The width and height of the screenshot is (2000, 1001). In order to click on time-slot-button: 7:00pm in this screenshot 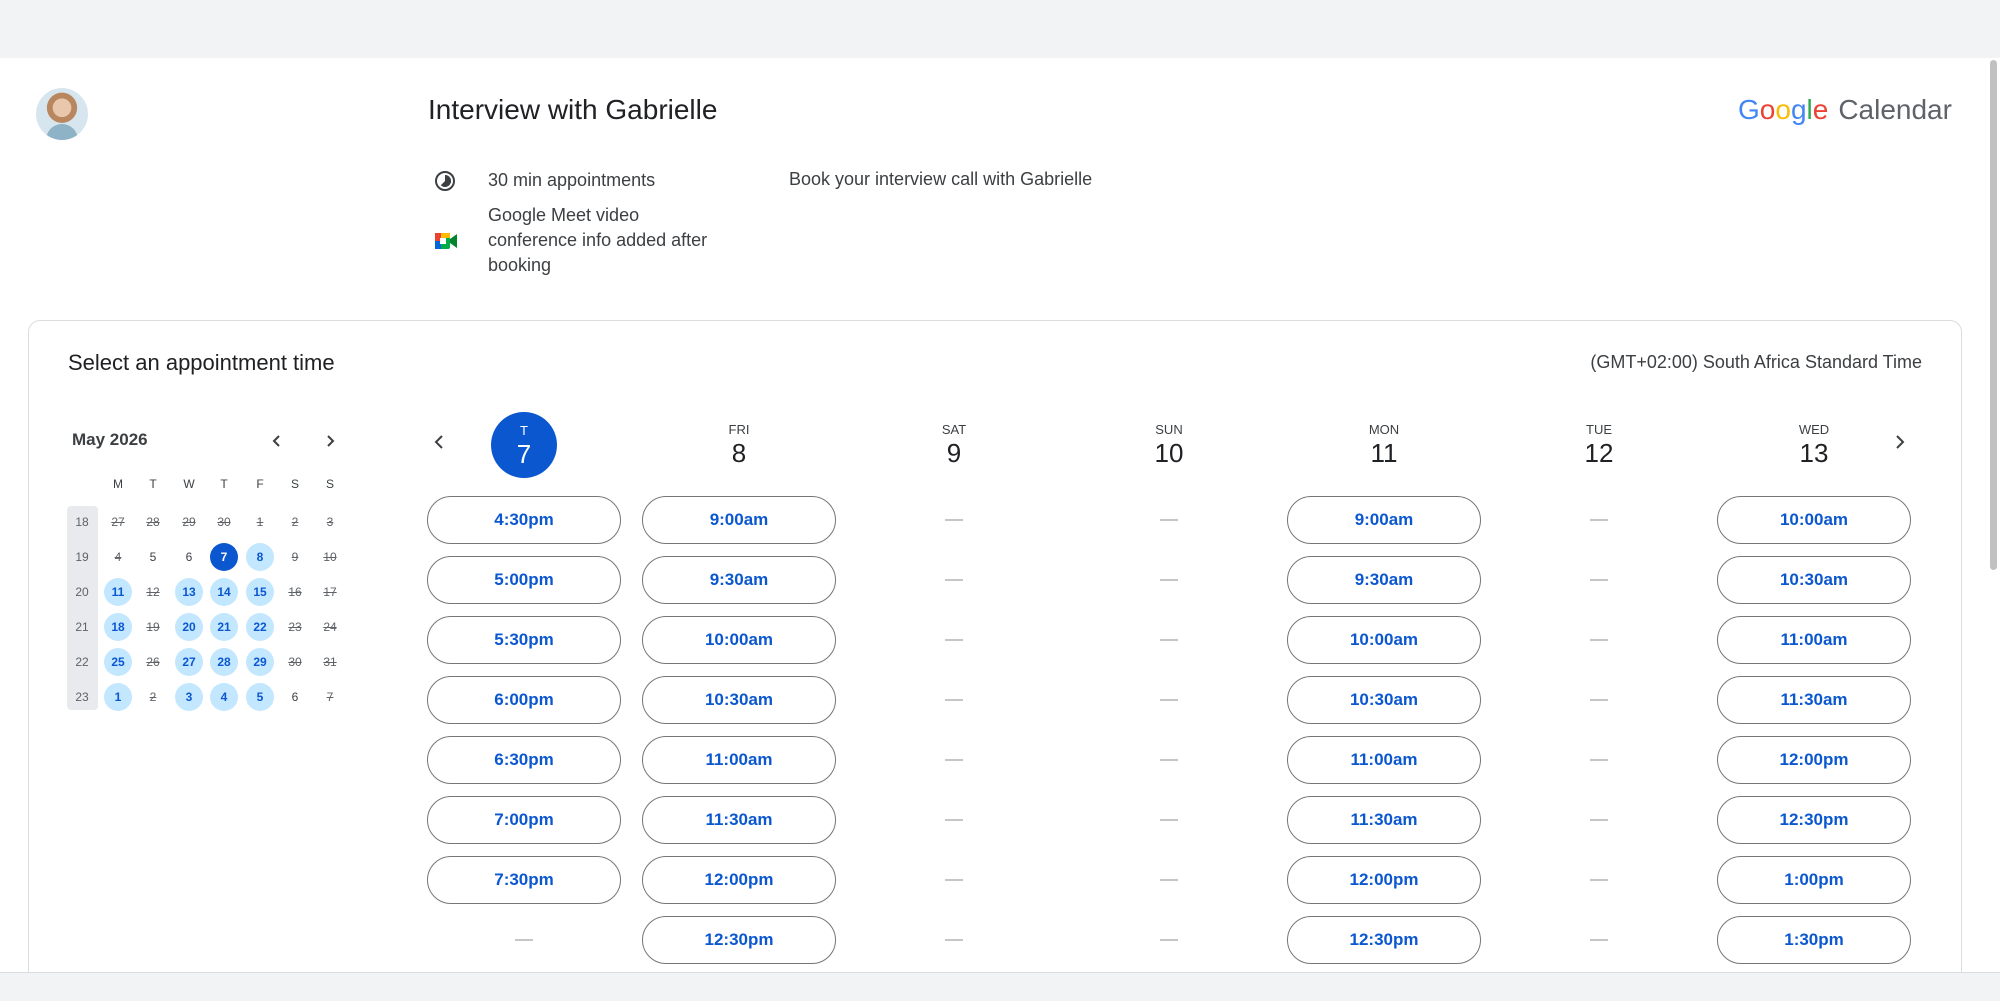, I will do `click(524, 820)`.